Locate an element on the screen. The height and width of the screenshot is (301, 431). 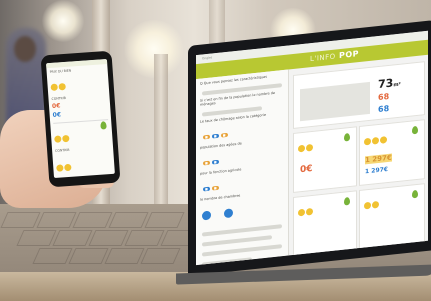
area-grid is located at coordinates (335, 101).